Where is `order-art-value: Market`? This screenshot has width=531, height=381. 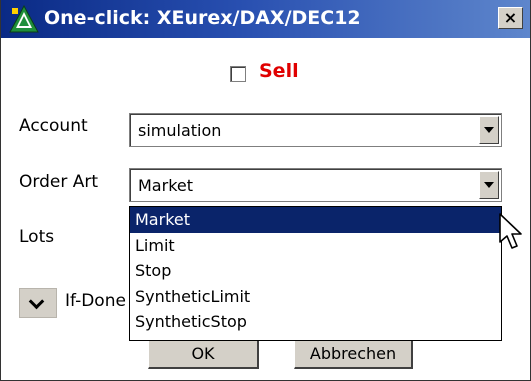
order-art-value: Market is located at coordinates (165, 185).